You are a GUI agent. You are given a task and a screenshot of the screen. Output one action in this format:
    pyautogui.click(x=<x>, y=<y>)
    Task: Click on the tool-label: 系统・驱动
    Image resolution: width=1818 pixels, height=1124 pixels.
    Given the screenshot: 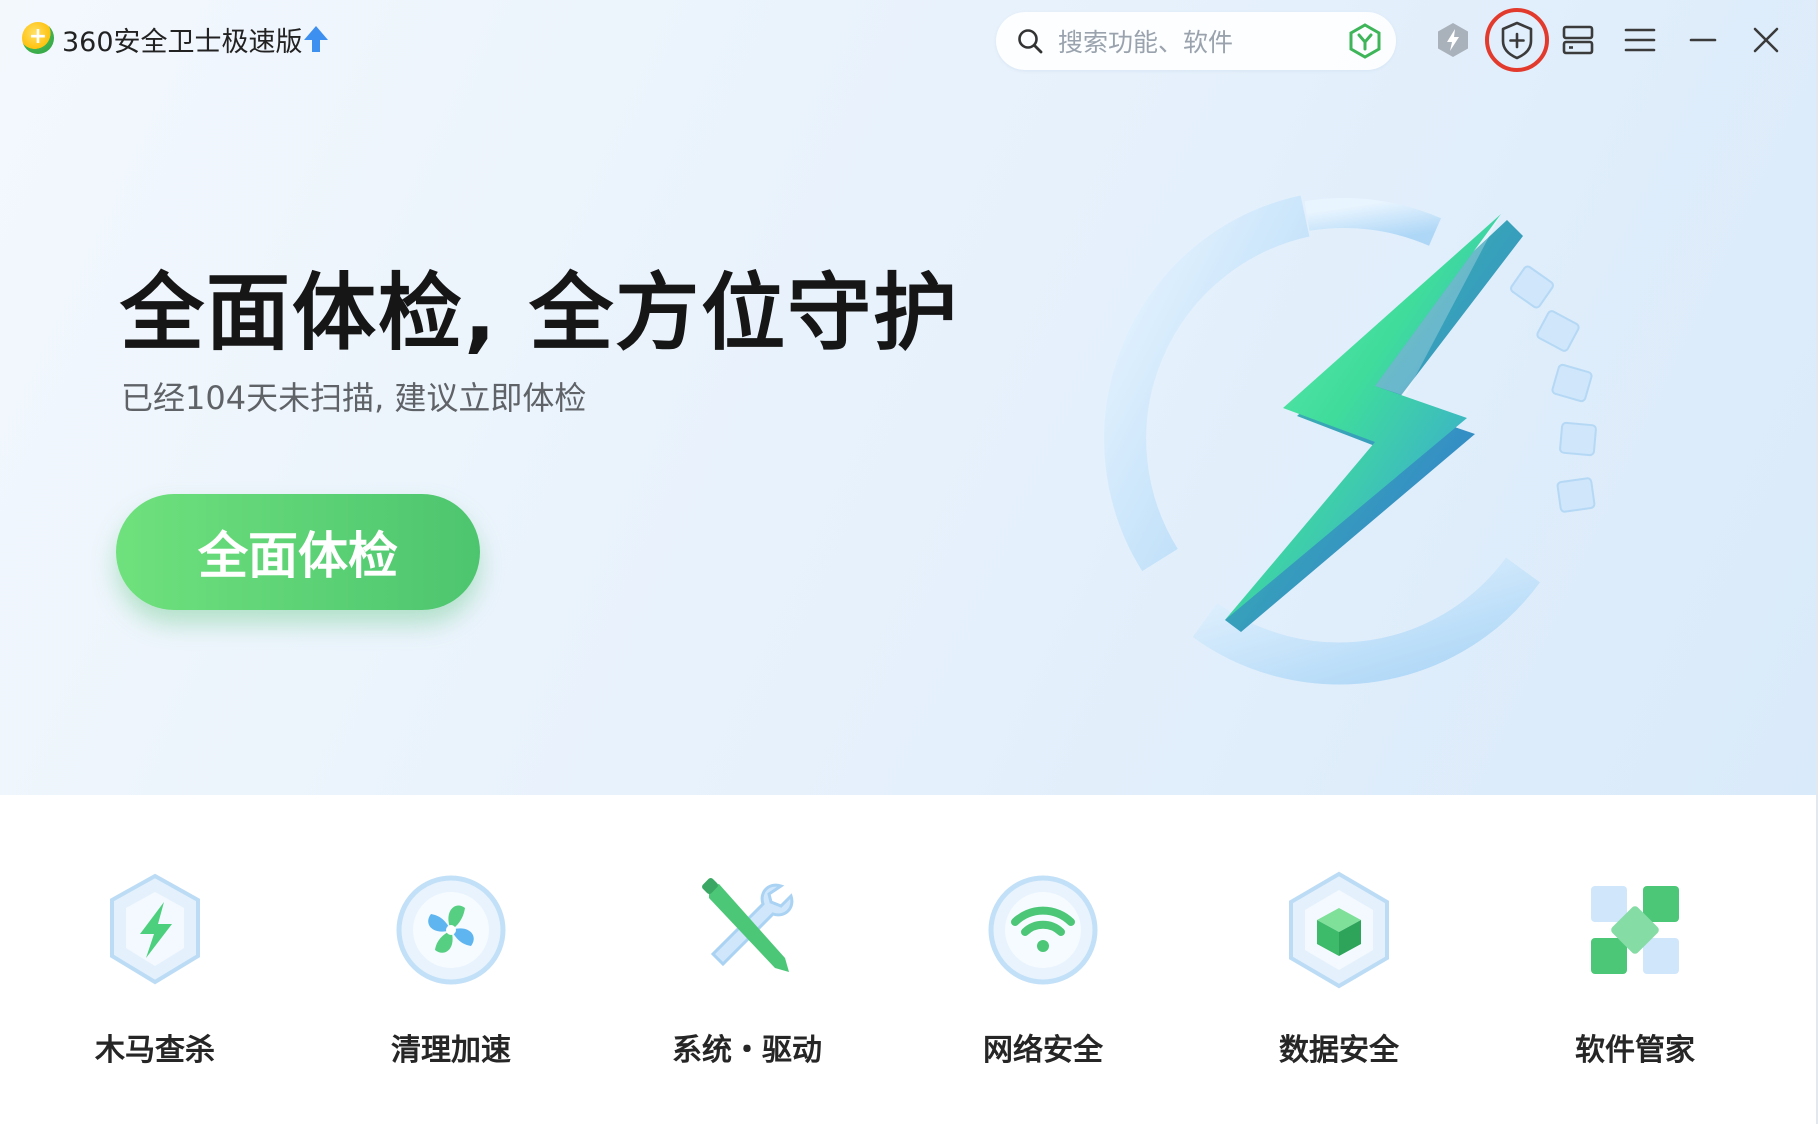 What is the action you would take?
    pyautogui.click(x=747, y=1050)
    